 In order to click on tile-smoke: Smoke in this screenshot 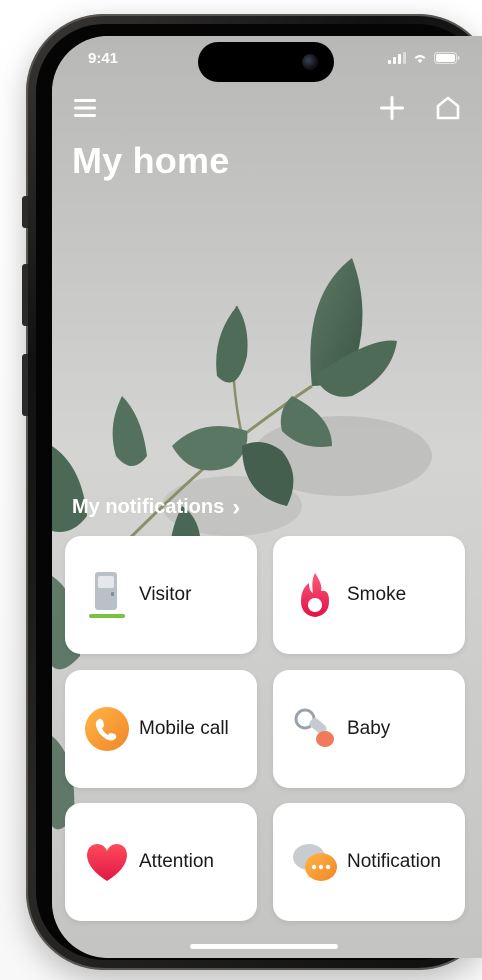, I will do `click(369, 595)`.